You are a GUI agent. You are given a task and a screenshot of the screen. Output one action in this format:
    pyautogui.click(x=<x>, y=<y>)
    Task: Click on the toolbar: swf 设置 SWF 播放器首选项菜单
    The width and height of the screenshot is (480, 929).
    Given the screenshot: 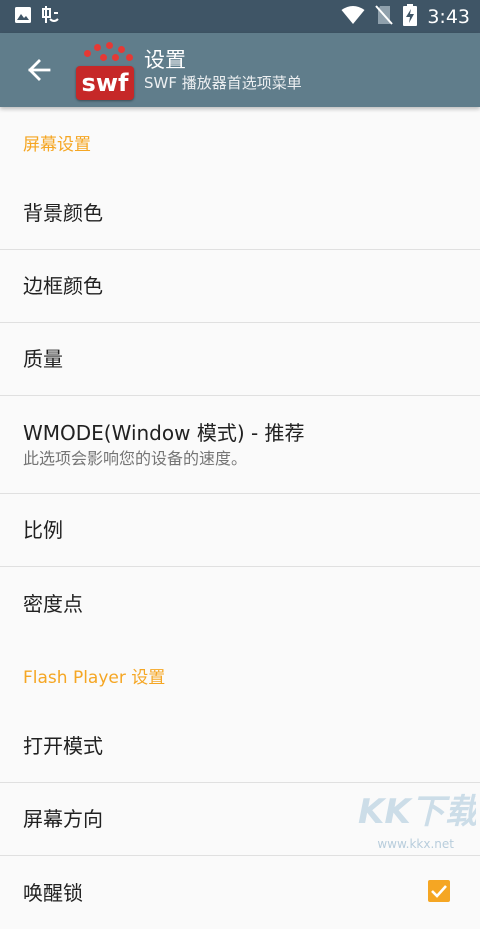 What is the action you would take?
    pyautogui.click(x=240, y=70)
    